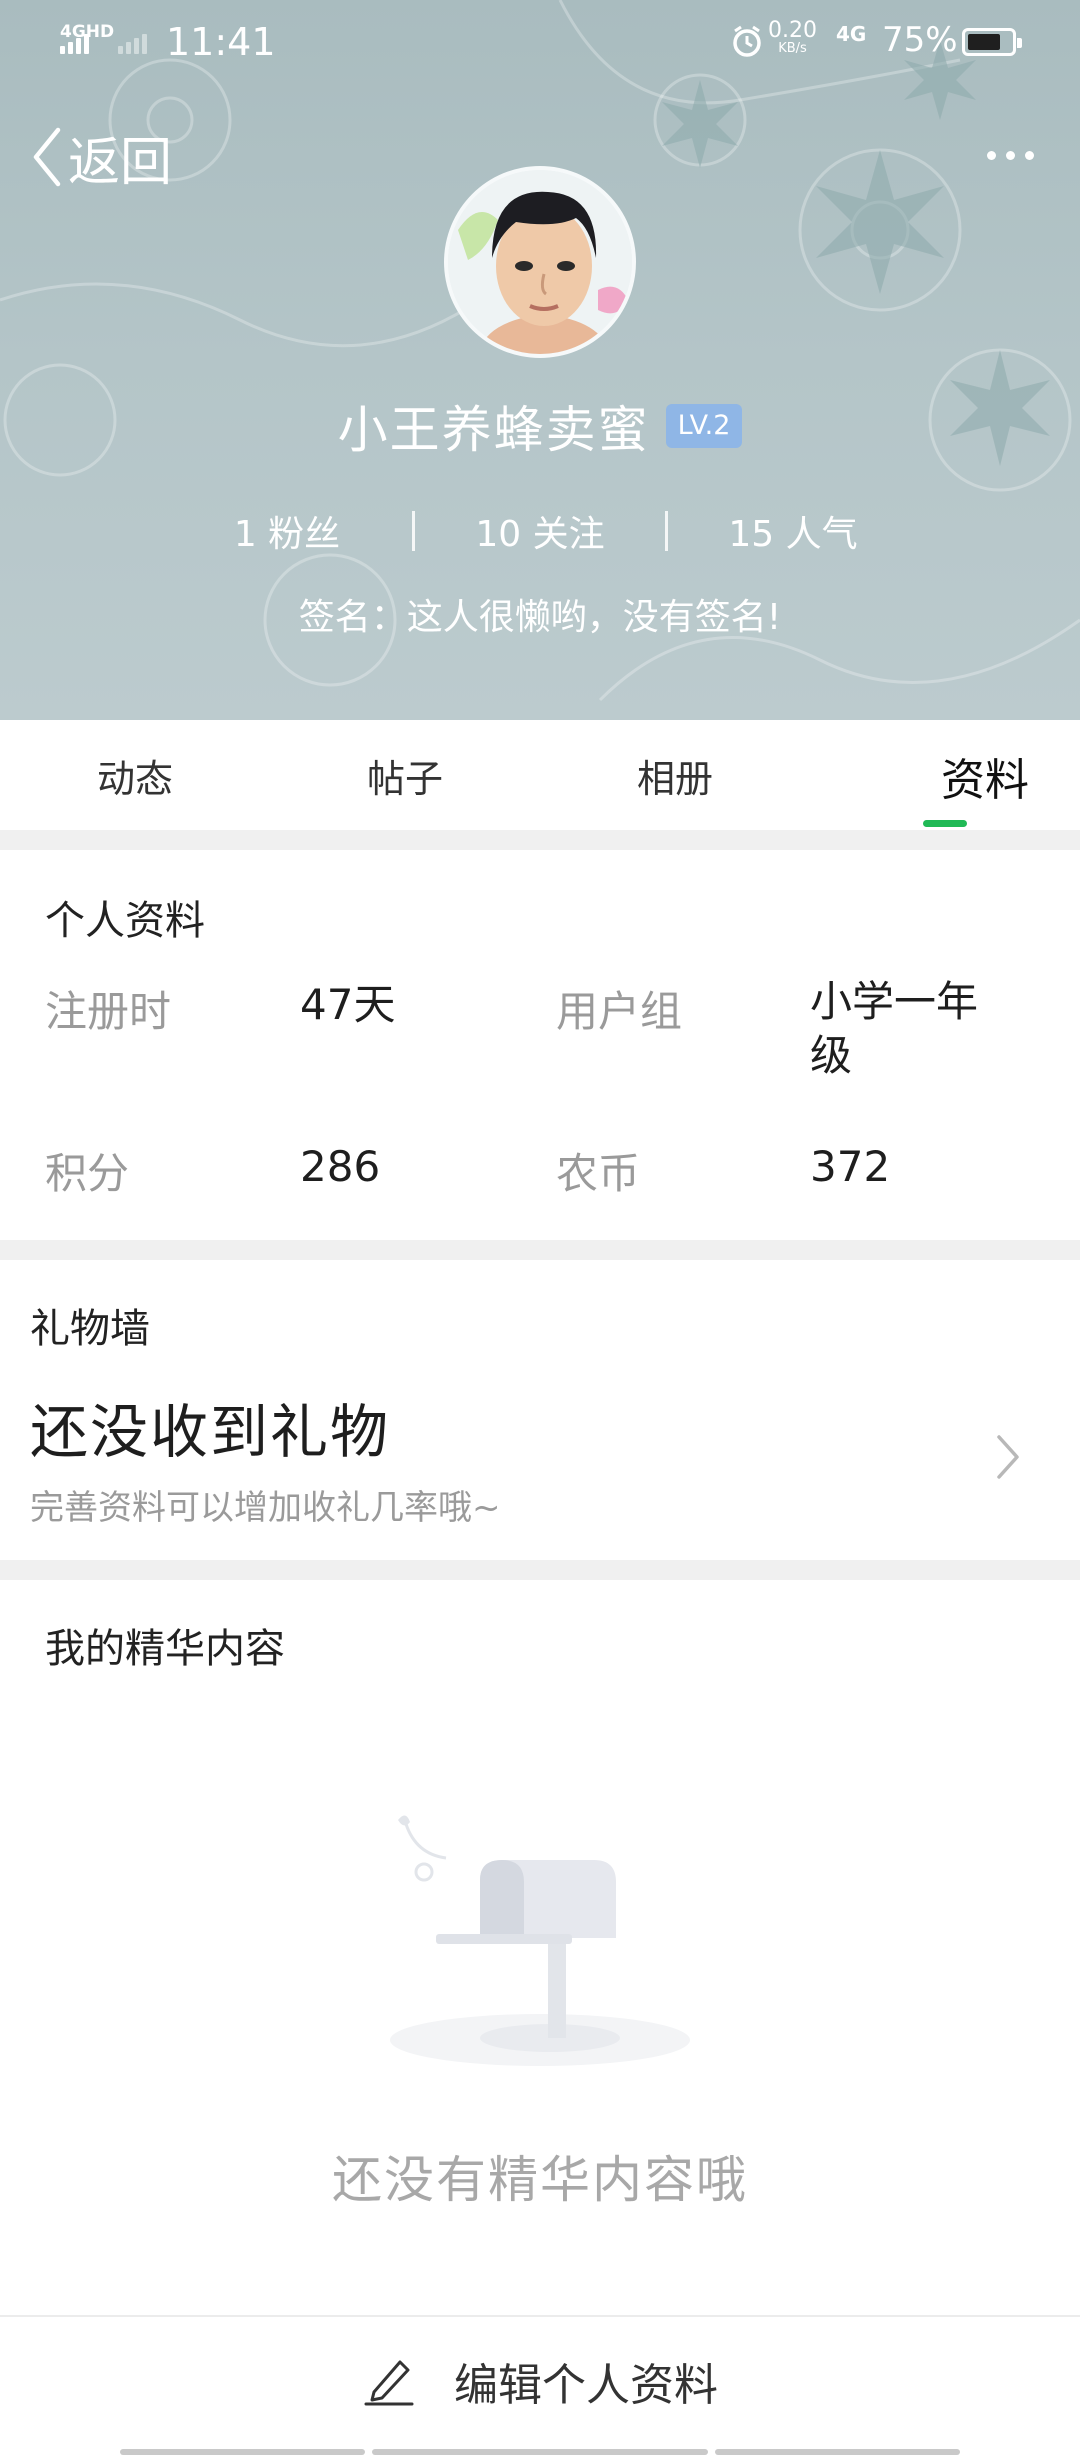 Image resolution: width=1080 pixels, height=2462 pixels. What do you see at coordinates (120, 162) in the screenshot?
I see `back-label: 返回` at bounding box center [120, 162].